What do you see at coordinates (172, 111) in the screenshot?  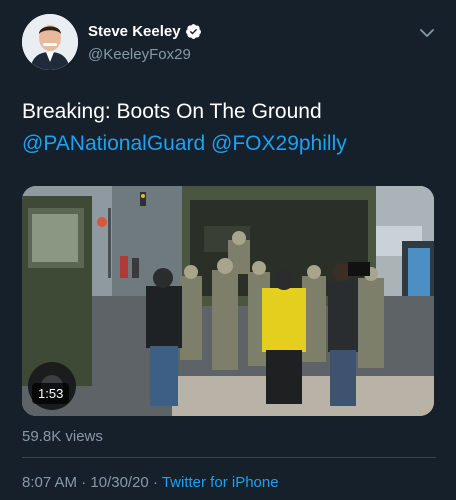 I see `tweet-text-line: Breaking: Boots On The Ground` at bounding box center [172, 111].